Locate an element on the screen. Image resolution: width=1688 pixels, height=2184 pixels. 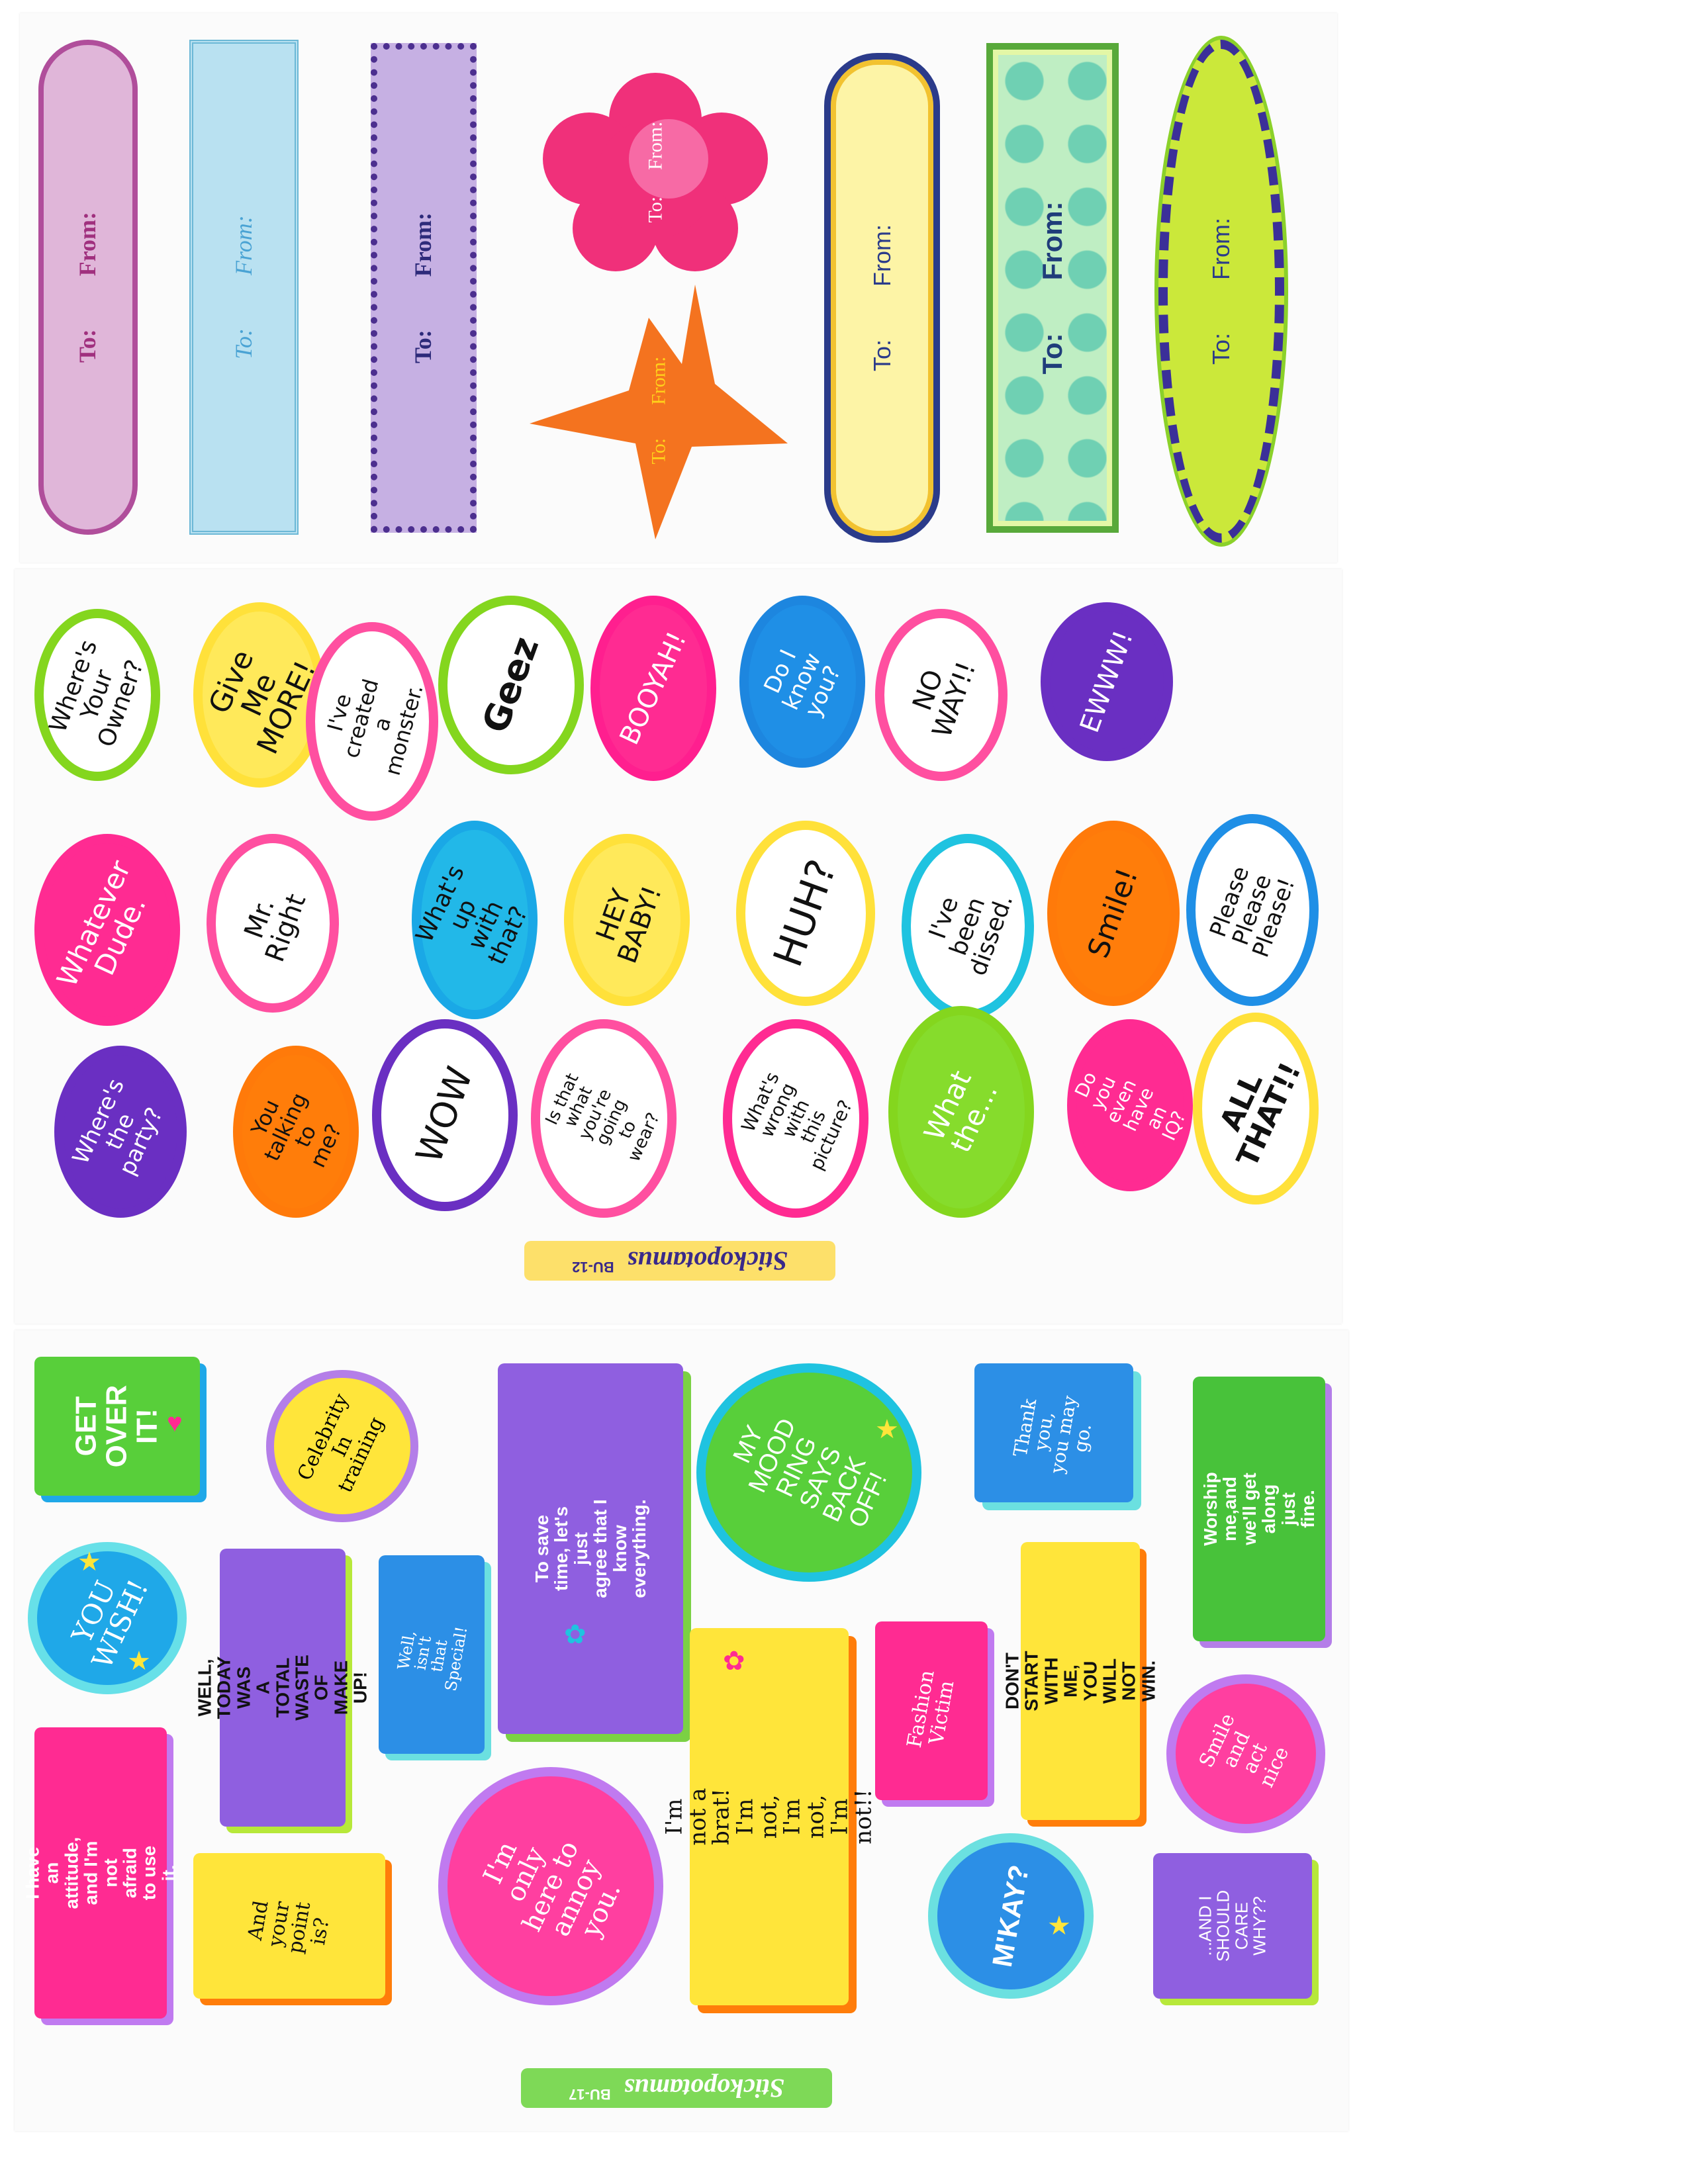
bubble-sticker: Where's the party? is located at coordinates (120, 1132).